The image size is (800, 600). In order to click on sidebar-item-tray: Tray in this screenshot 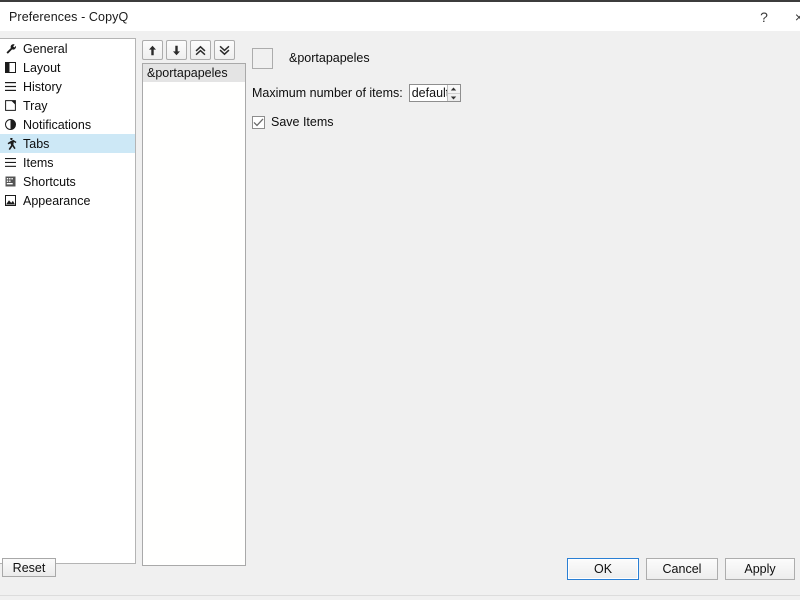, I will do `click(67, 105)`.